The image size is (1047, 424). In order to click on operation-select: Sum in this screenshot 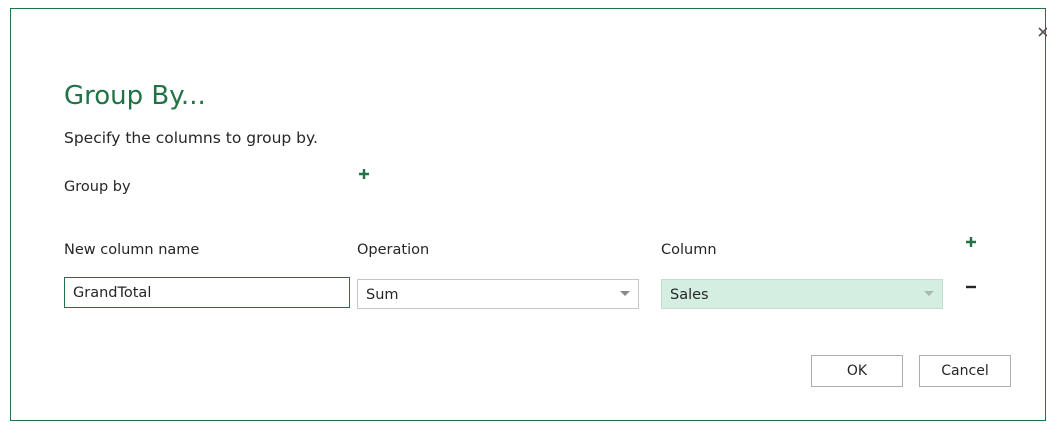, I will do `click(498, 294)`.